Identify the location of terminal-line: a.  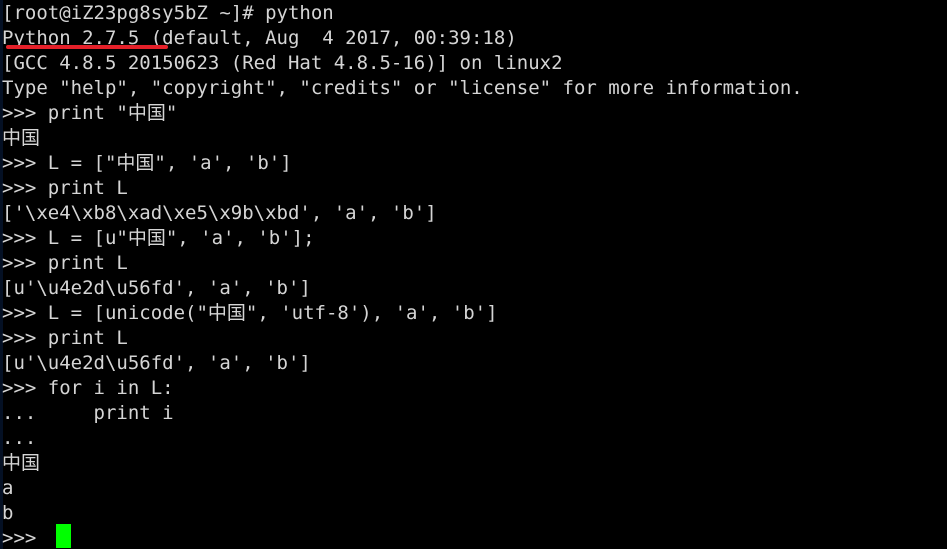
(474, 488).